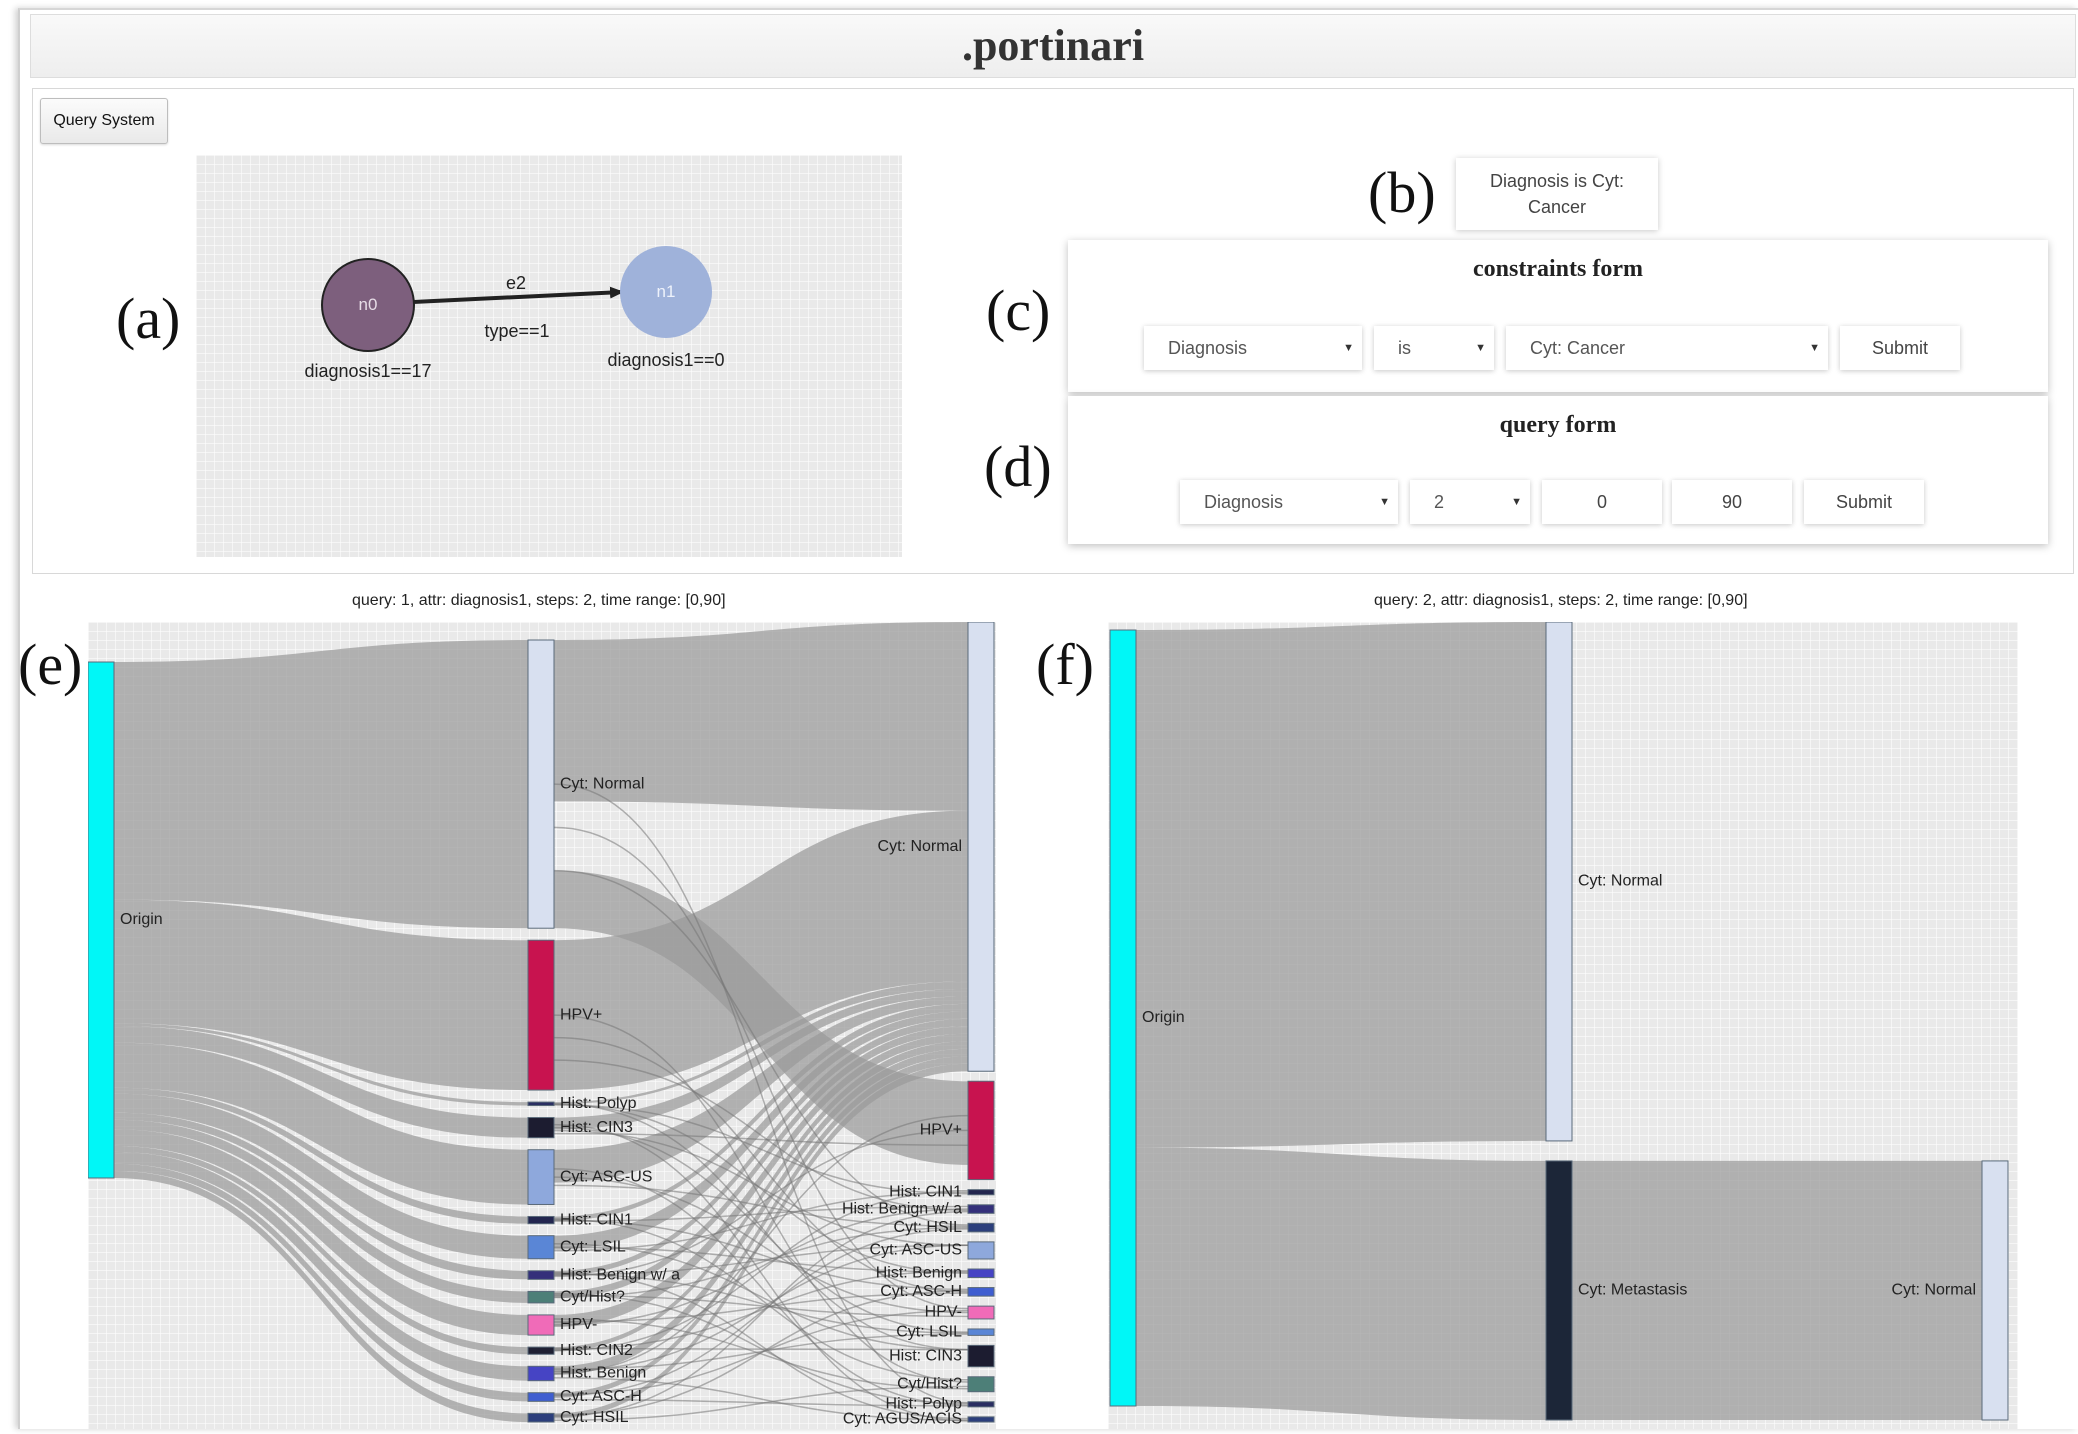 Image resolution: width=2078 pixels, height=1434 pixels. Describe the element at coordinates (516, 283) in the screenshot. I see `edge-id-label: e2` at that location.